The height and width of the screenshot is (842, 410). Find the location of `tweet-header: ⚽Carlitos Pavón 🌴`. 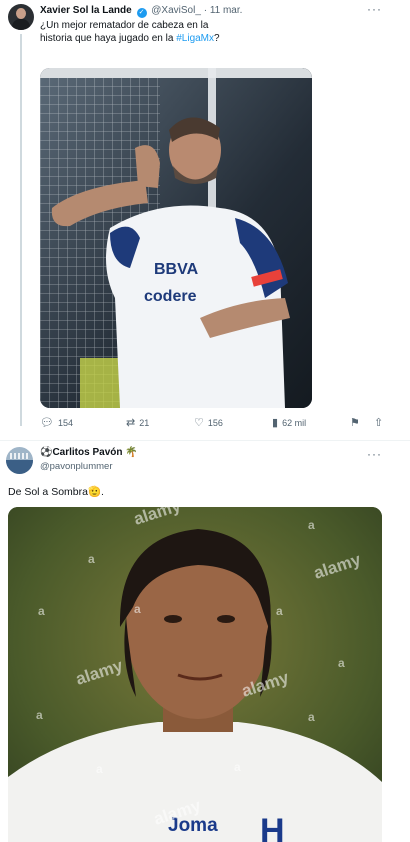

tweet-header: ⚽Carlitos Pavón 🌴 is located at coordinates (89, 452).